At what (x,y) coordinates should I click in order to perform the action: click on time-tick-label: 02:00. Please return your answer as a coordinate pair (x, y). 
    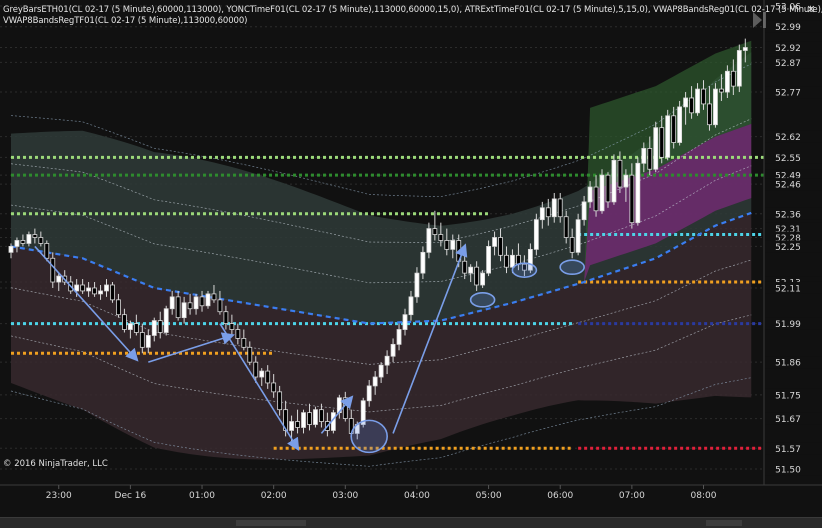
    Looking at the image, I should click on (274, 496).